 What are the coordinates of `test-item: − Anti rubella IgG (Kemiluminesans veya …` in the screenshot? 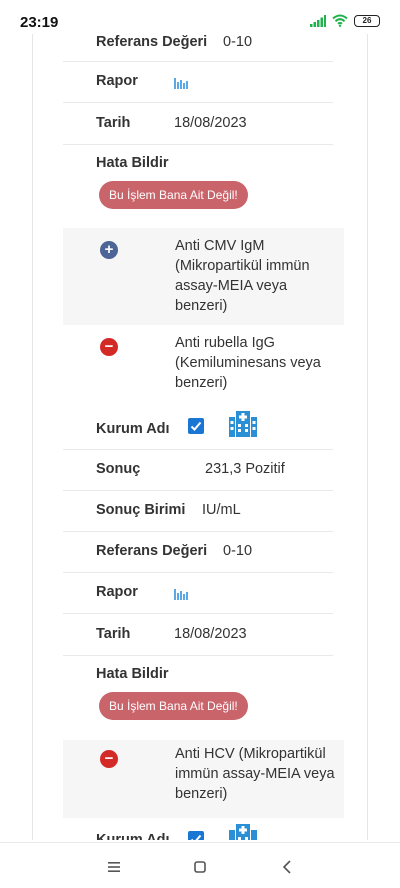 It's located at (203, 363).